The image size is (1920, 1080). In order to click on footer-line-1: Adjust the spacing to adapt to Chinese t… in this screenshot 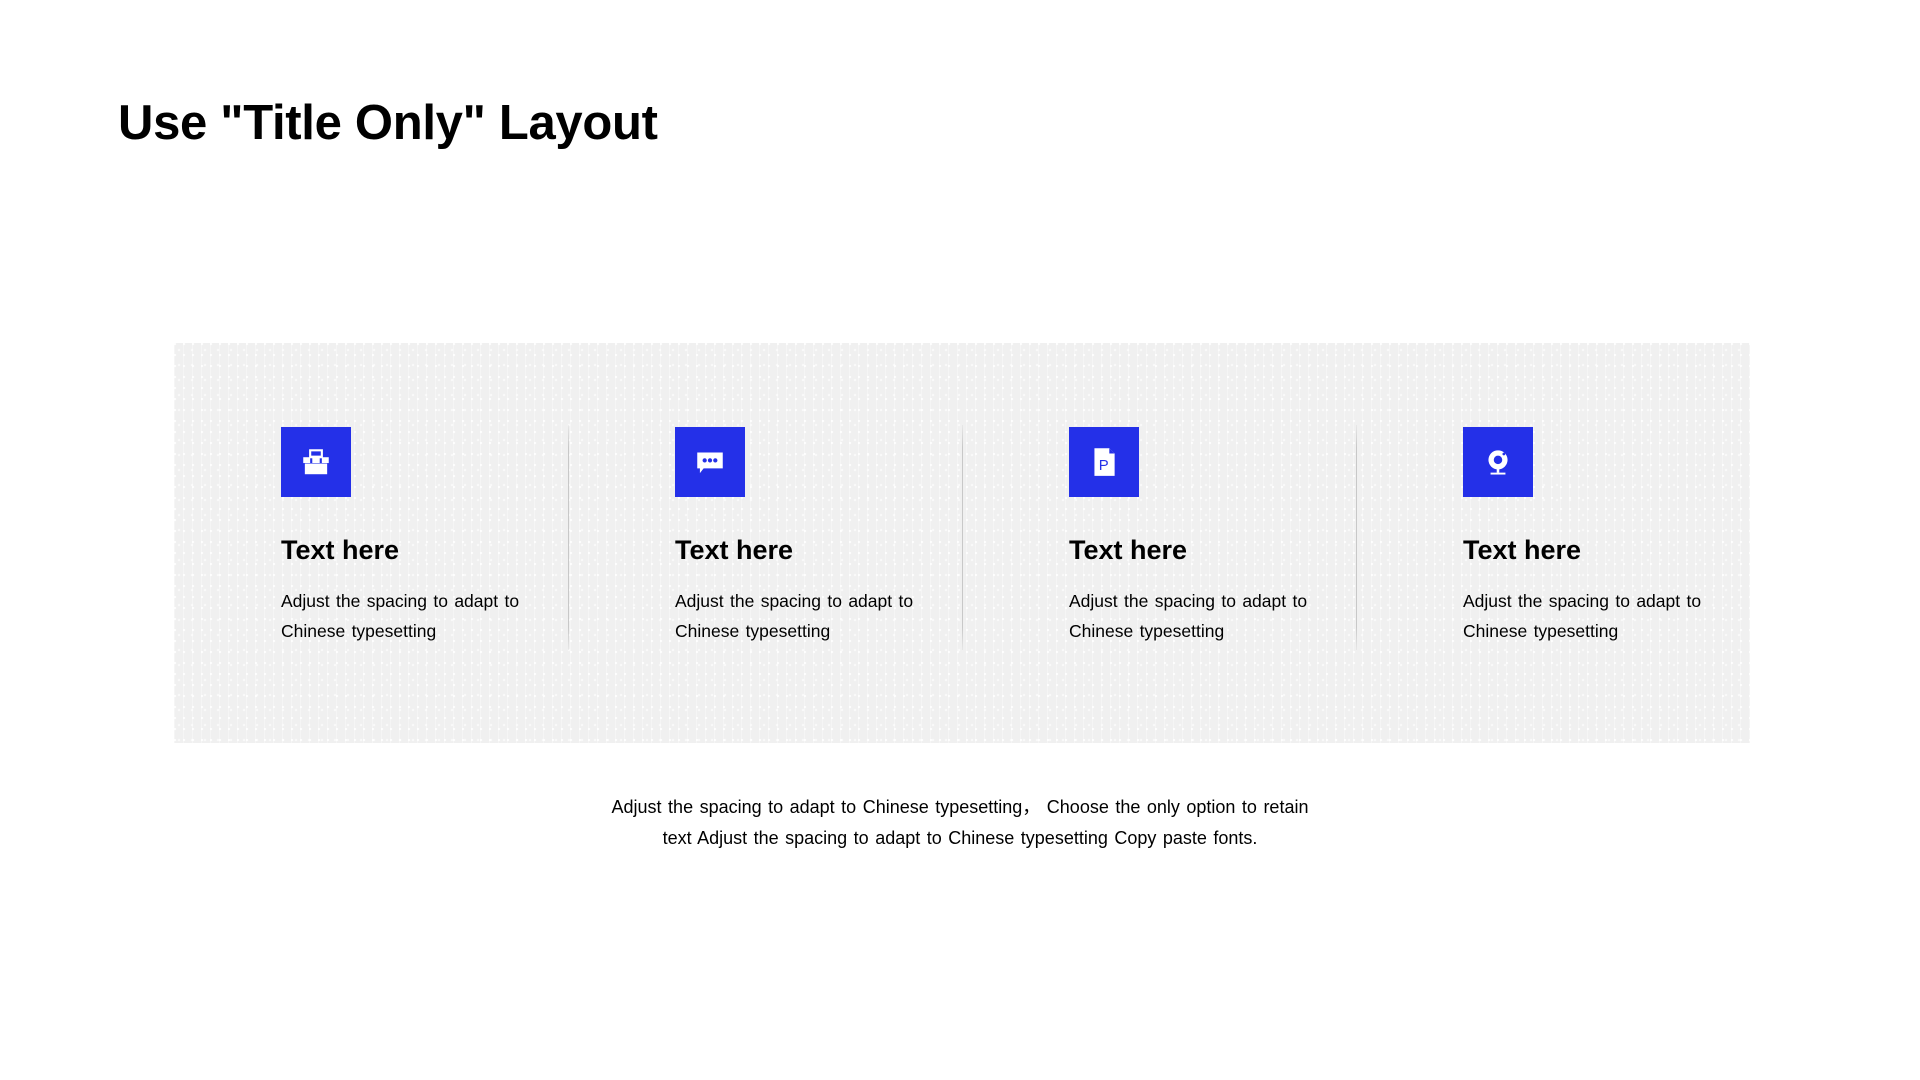, I will do `click(960, 807)`.